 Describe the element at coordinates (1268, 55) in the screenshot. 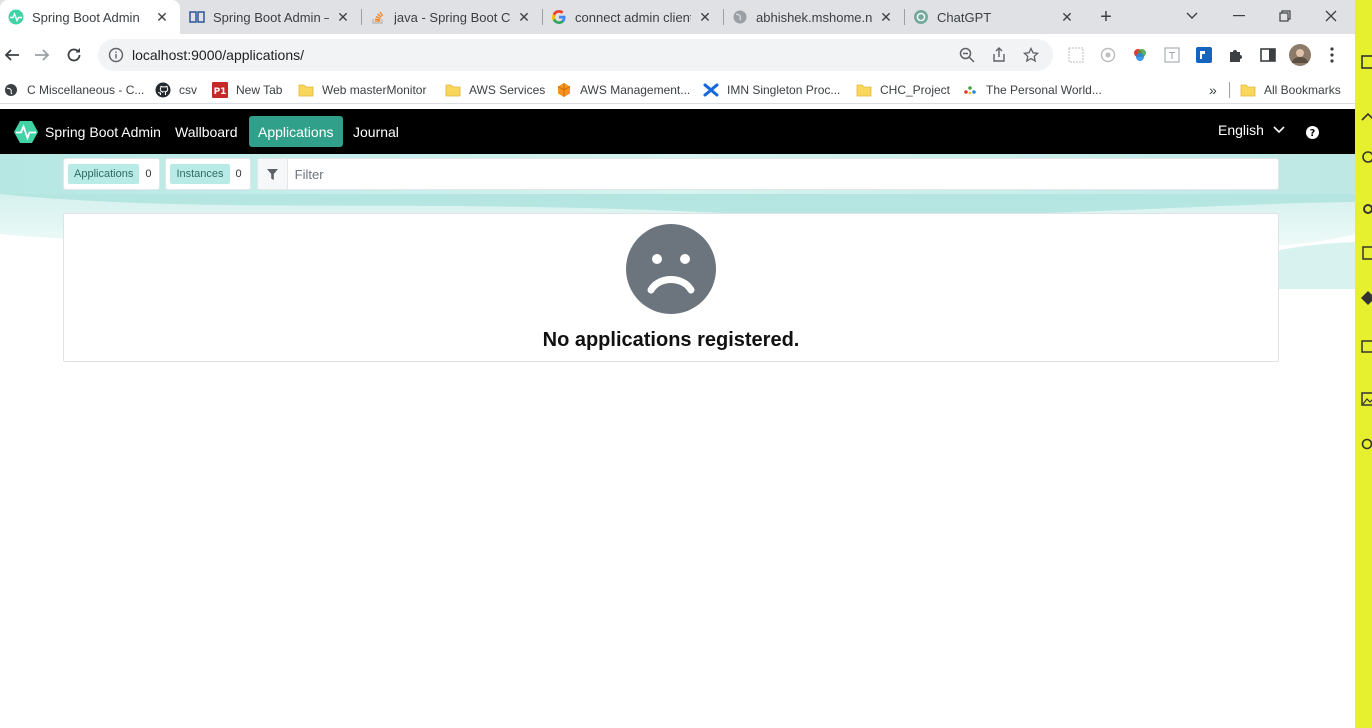

I see `side-panel-icon` at that location.